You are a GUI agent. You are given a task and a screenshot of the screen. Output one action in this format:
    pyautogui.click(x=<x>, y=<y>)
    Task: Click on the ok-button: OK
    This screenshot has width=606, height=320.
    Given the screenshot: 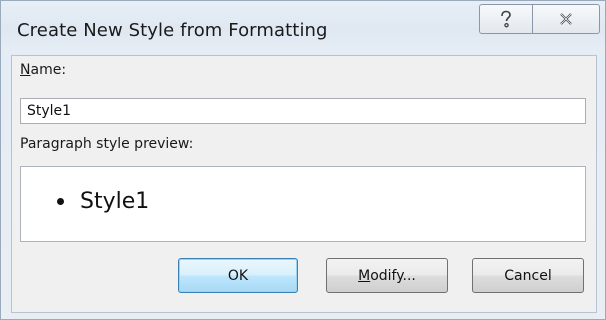 What is the action you would take?
    pyautogui.click(x=238, y=275)
    